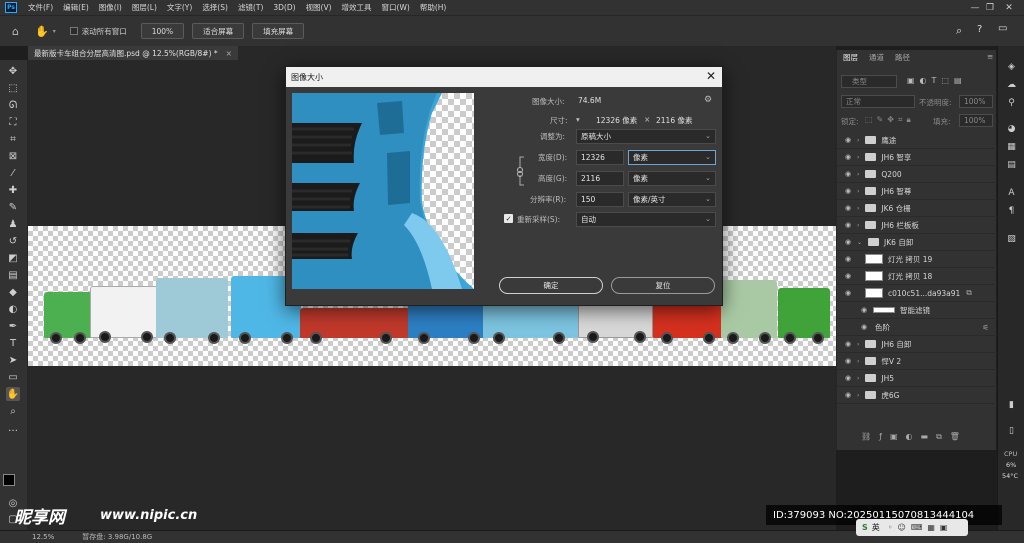  Describe the element at coordinates (179, 7) in the screenshot. I see `menu-type: 文字(Y)` at that location.